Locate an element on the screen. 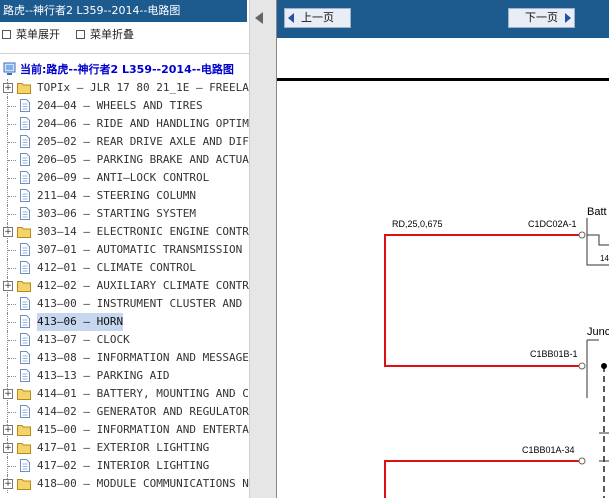 The image size is (609, 498). tree-toolbar: 菜单展开 菜单折叠 is located at coordinates (124, 35).